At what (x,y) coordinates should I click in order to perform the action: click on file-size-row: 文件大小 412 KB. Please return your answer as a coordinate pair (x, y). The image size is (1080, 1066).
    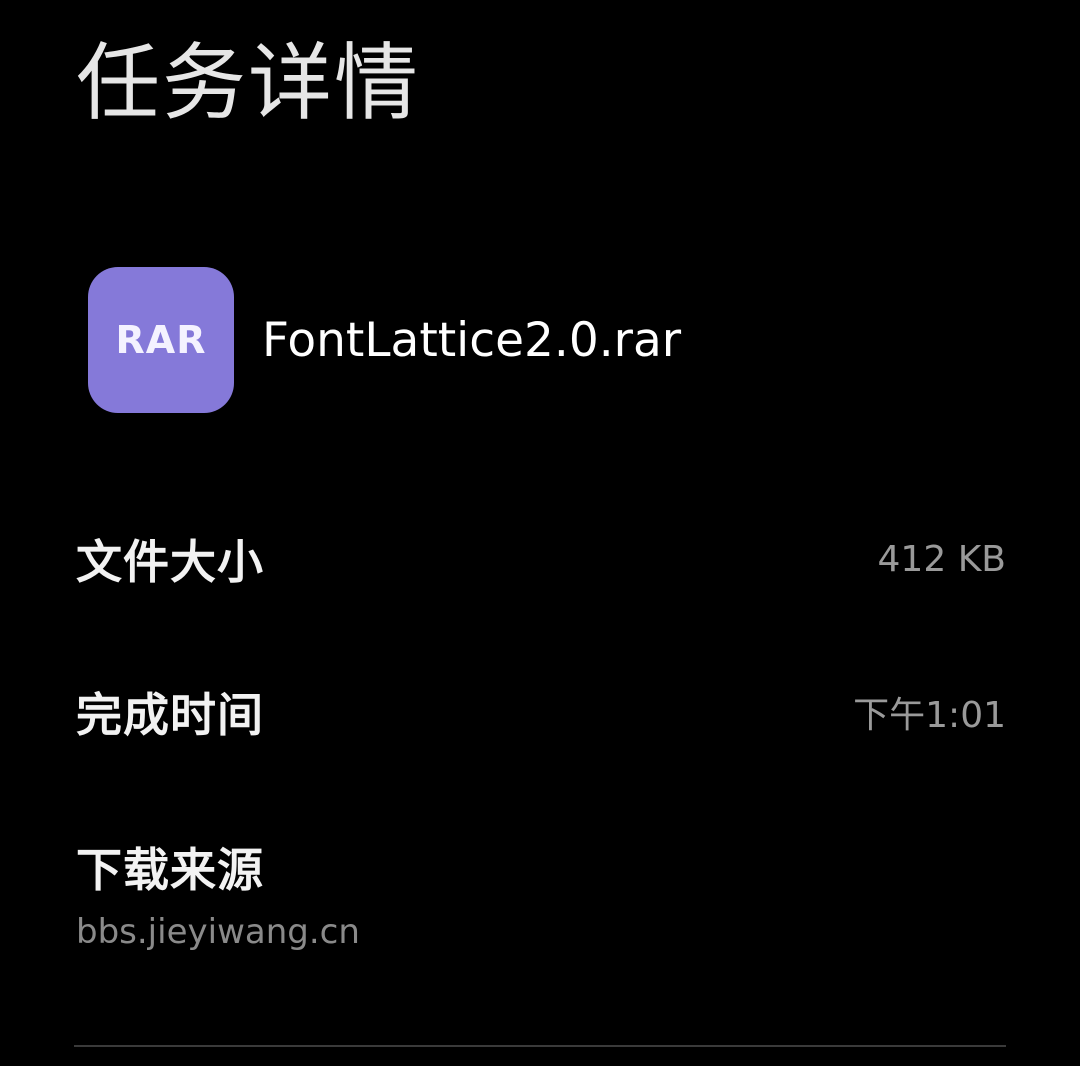
    Looking at the image, I should click on (541, 559).